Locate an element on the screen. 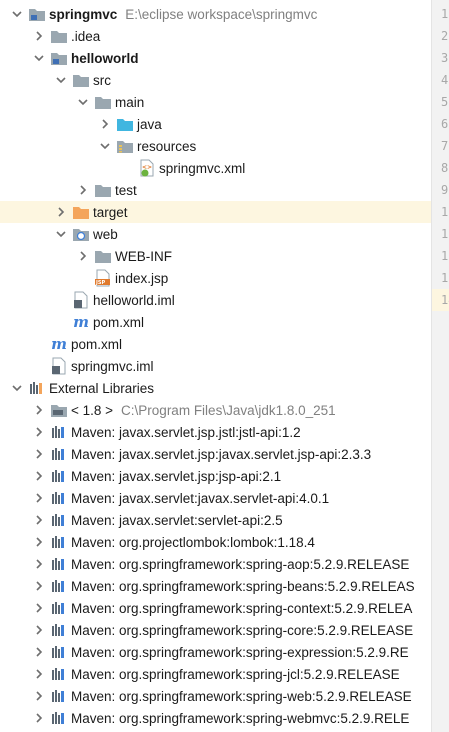 The height and width of the screenshot is (732, 449). tree-row-label: web is located at coordinates (105, 234).